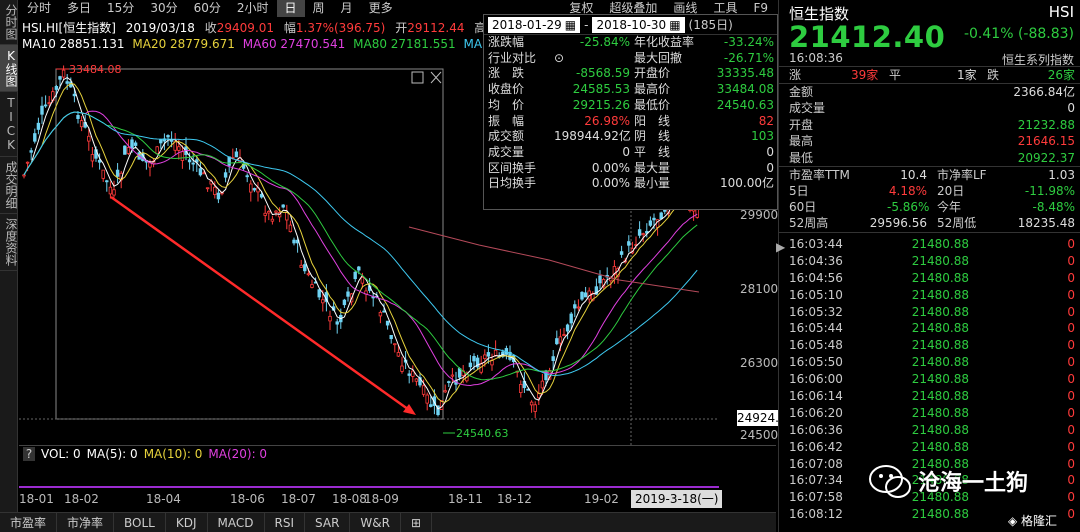 The image size is (1080, 532). I want to click on start-date-field: 2018-01-29 ▦, so click(534, 24).